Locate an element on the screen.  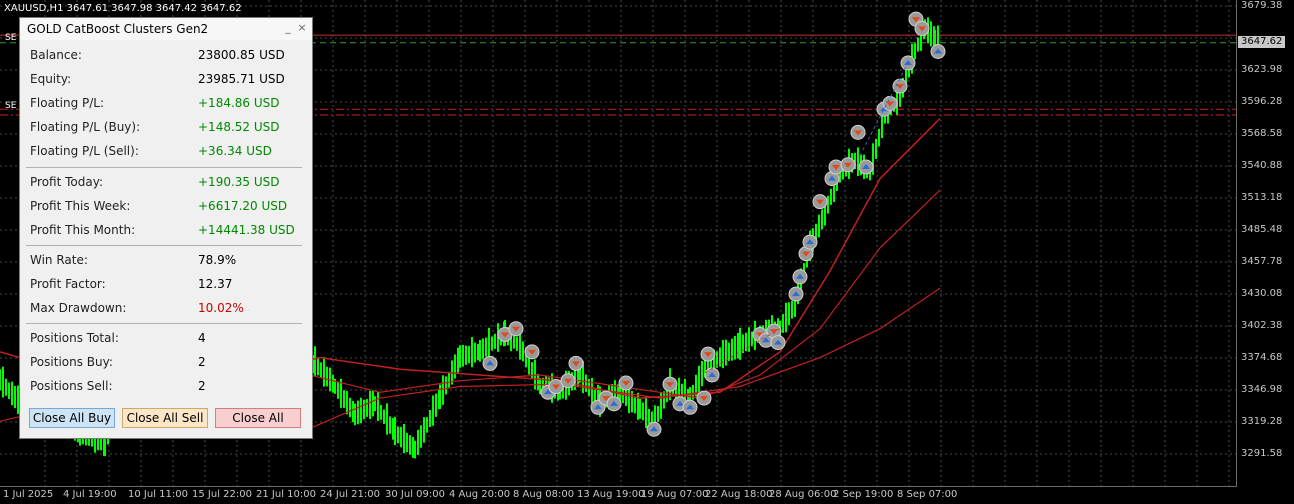
stat-label: Max Drawdown: is located at coordinates (78, 308).